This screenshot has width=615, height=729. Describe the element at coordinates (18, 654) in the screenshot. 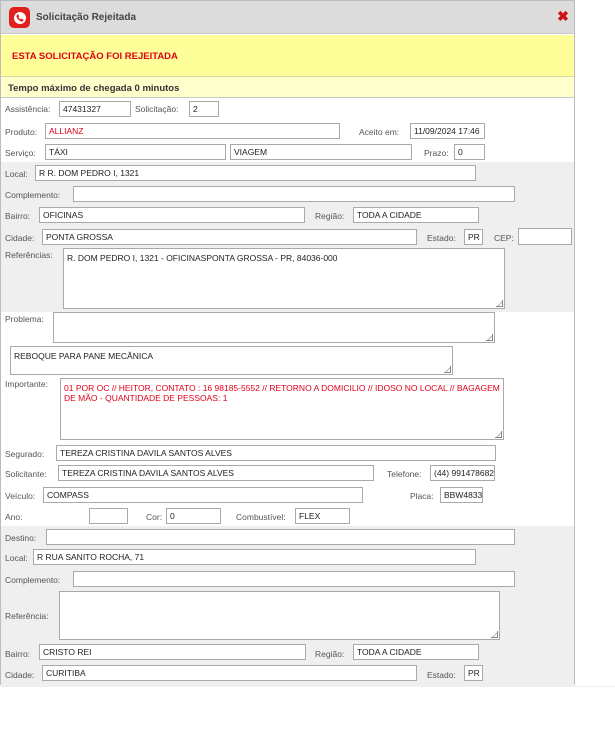

I see `destino-bairro-label: Bairro:` at that location.